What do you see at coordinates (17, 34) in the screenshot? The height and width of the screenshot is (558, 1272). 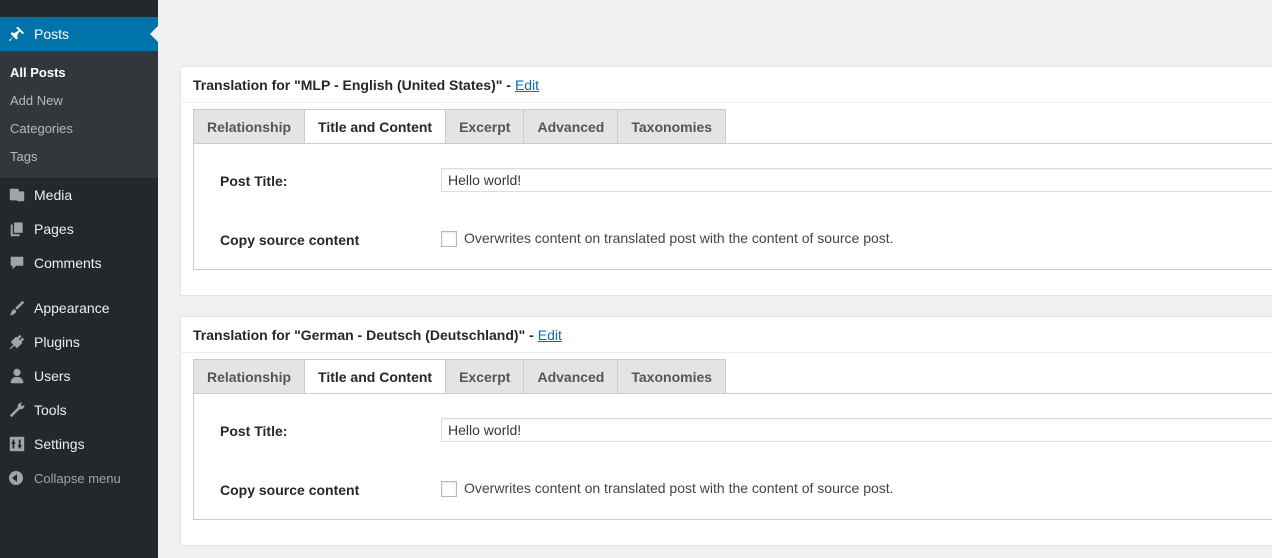 I see `pin-icon` at bounding box center [17, 34].